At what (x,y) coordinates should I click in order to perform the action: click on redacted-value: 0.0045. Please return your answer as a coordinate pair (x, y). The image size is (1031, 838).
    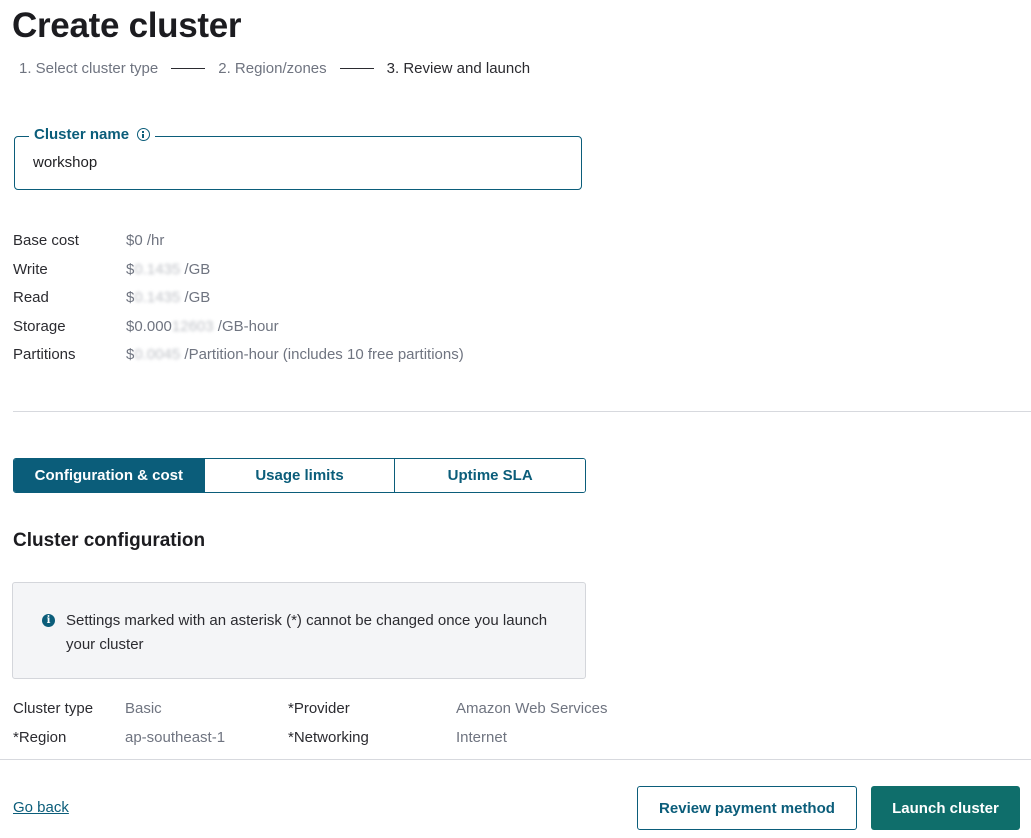
    Looking at the image, I should click on (157, 354).